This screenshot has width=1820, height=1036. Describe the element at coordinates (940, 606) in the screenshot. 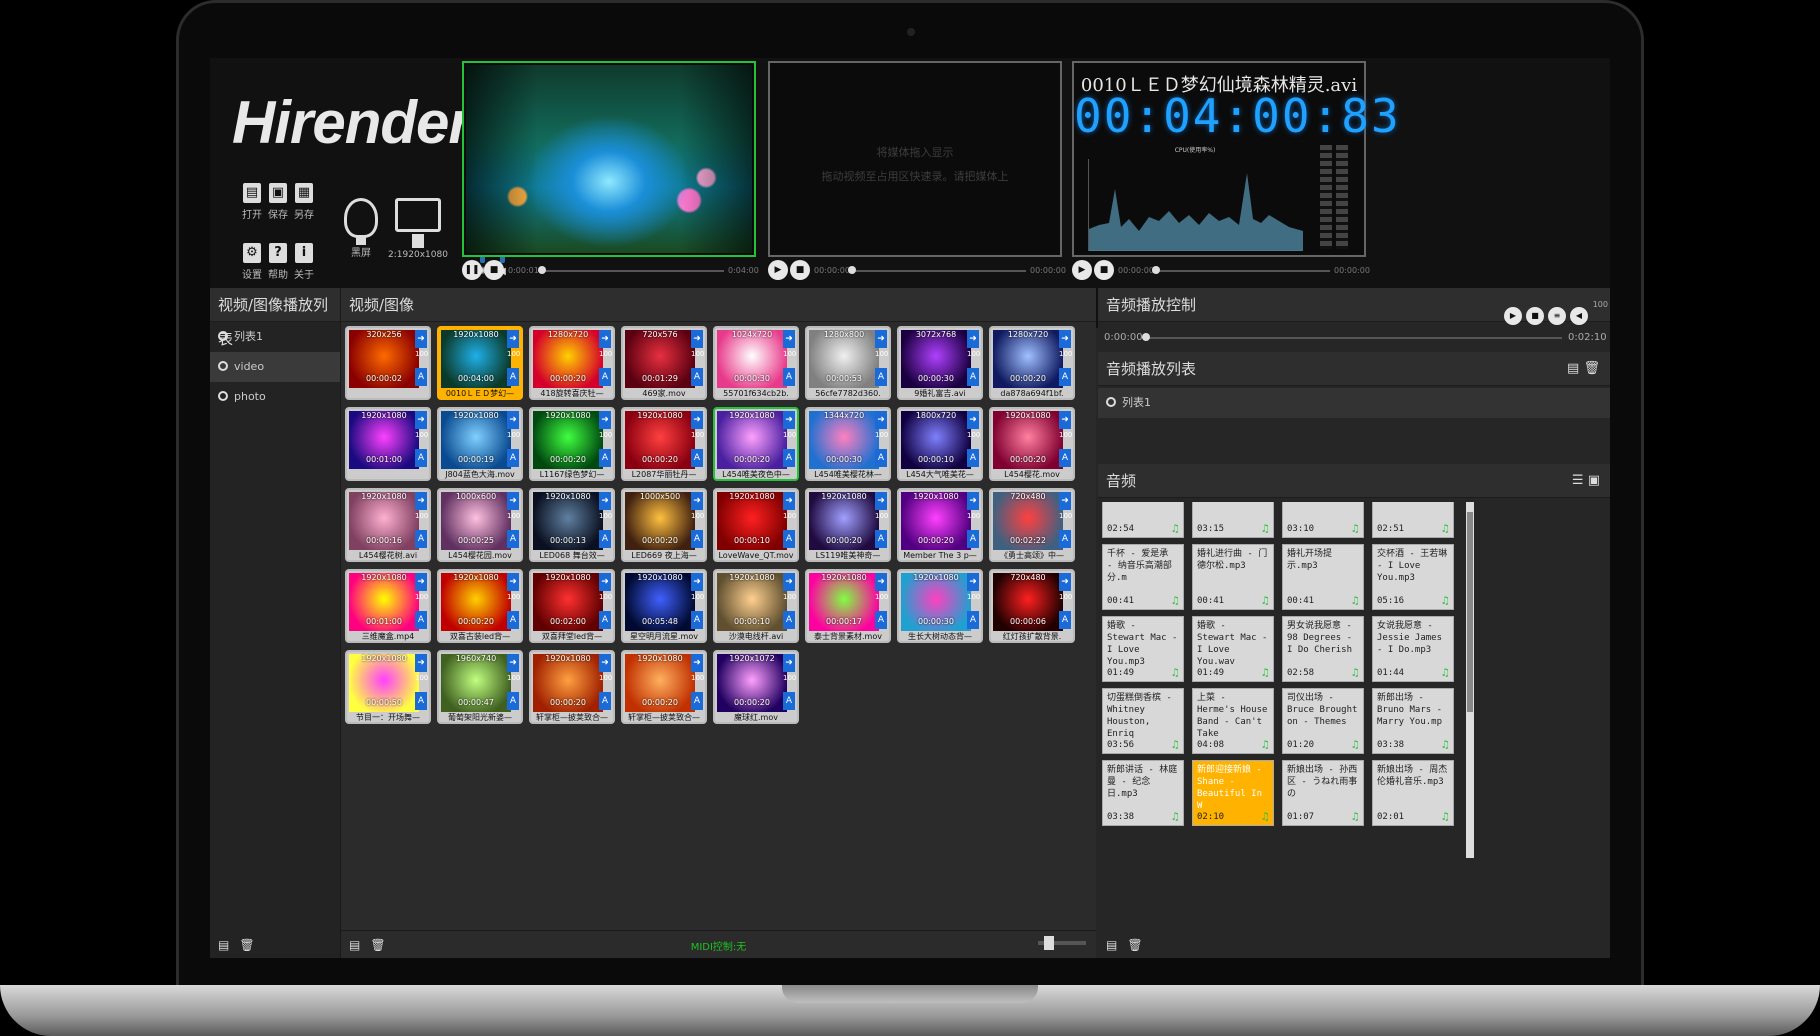

I see `media-thumbnail: 1920x1080 00:00:30 ➜ 100 A 生长大树动态背—` at that location.